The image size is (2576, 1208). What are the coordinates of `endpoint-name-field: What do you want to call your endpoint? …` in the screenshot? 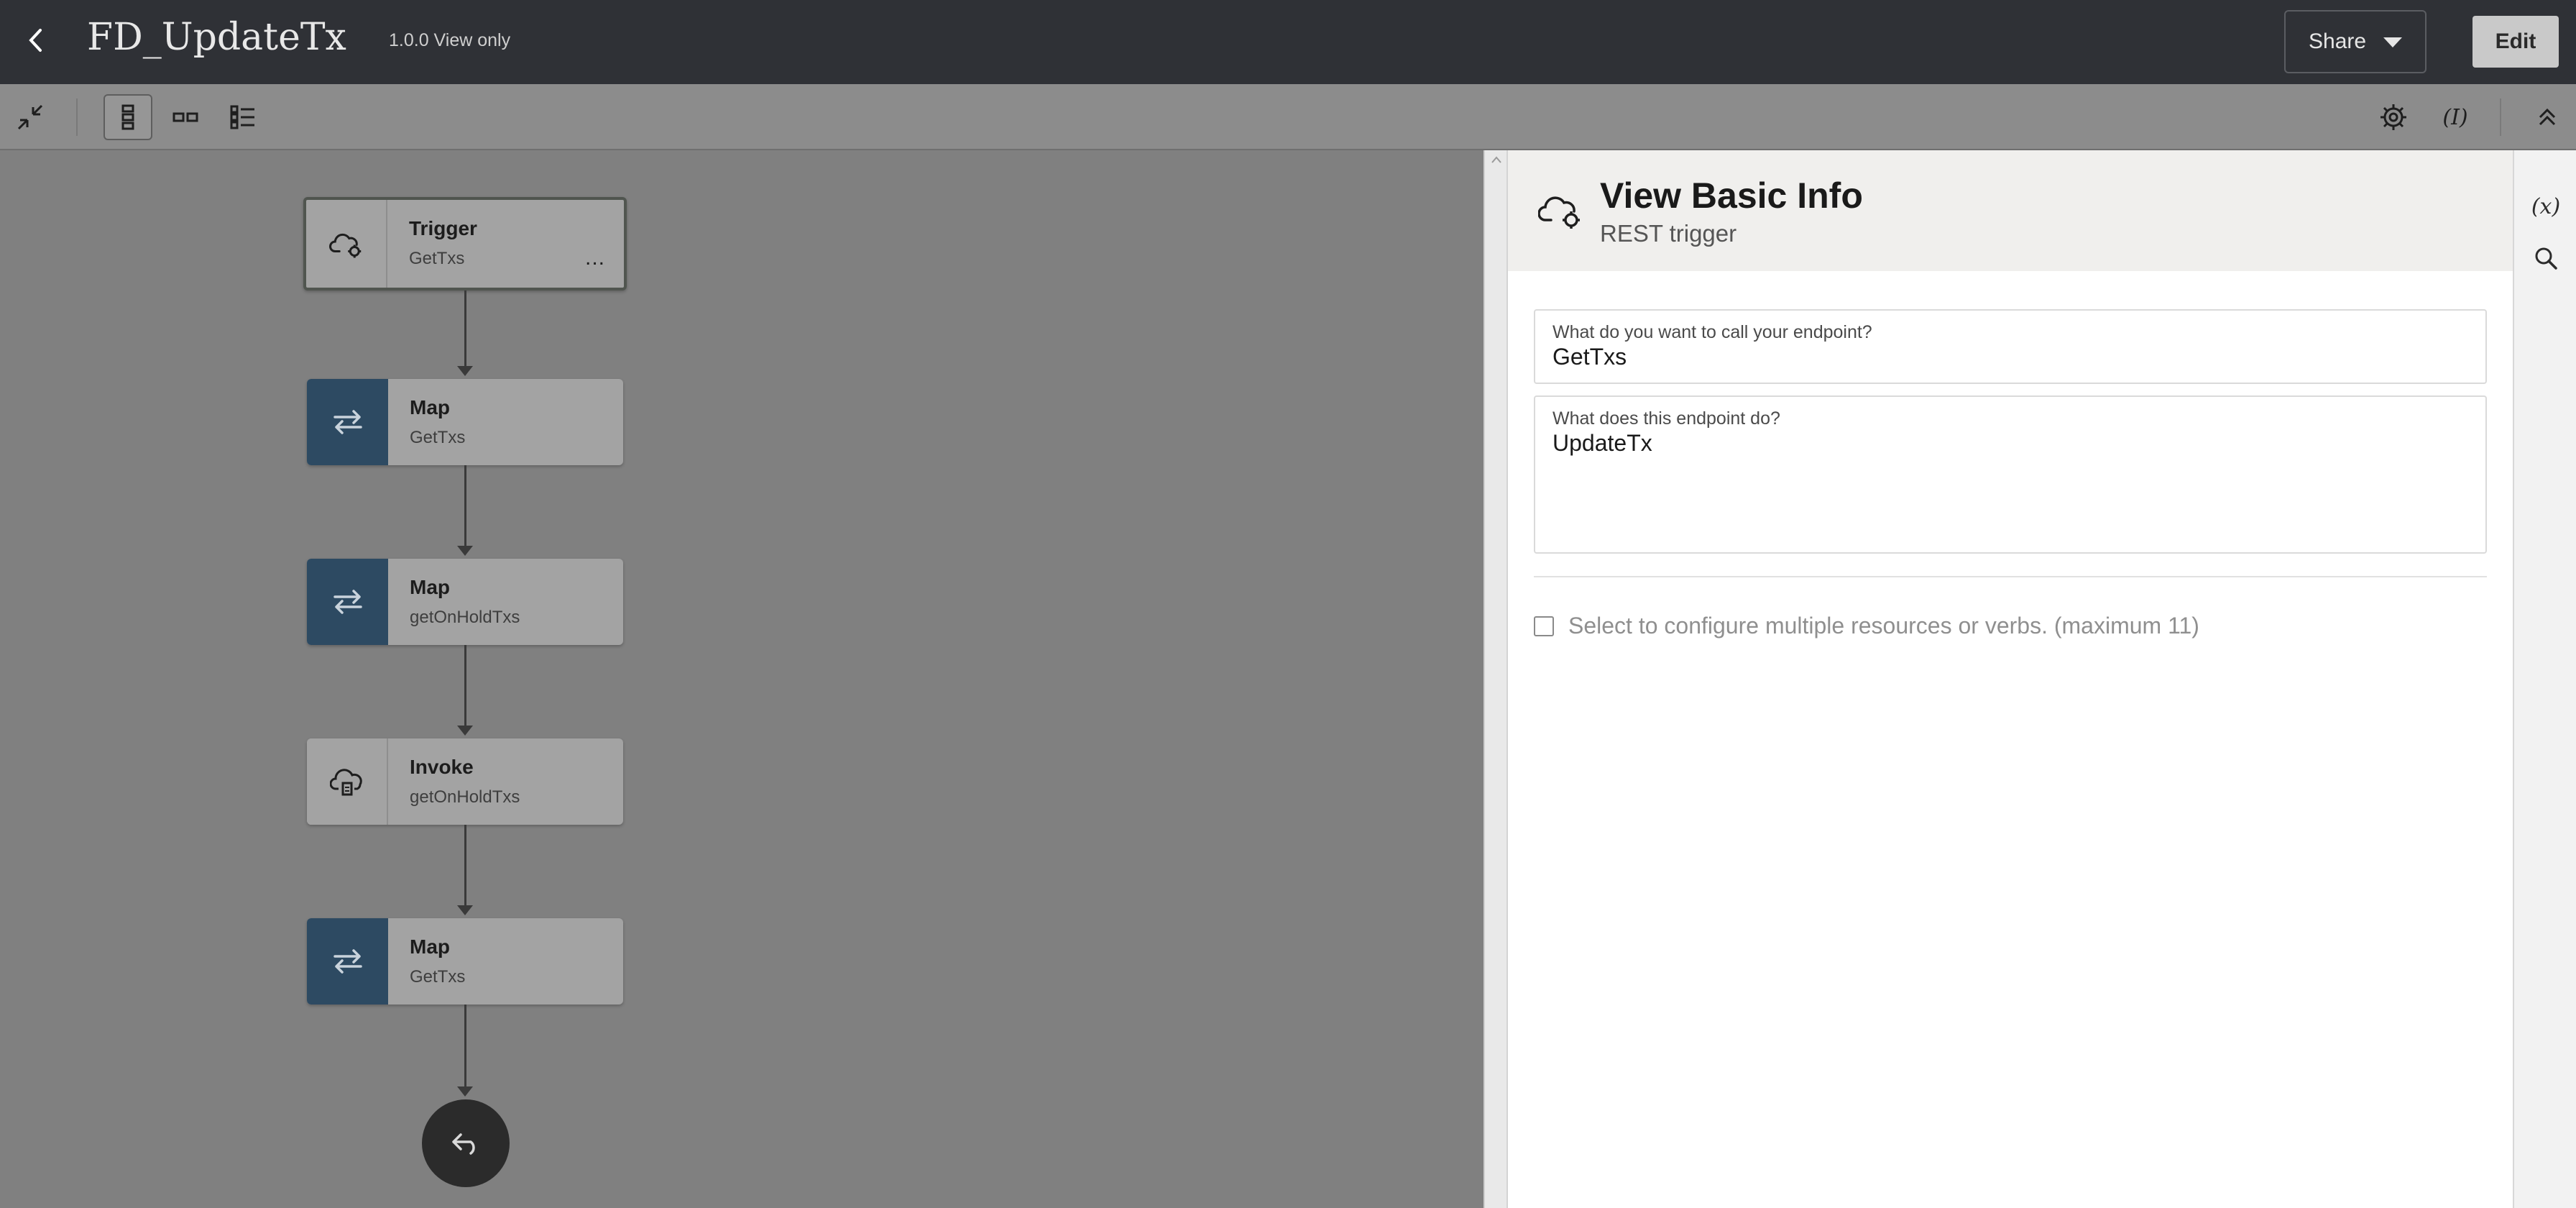 It's located at (2010, 346).